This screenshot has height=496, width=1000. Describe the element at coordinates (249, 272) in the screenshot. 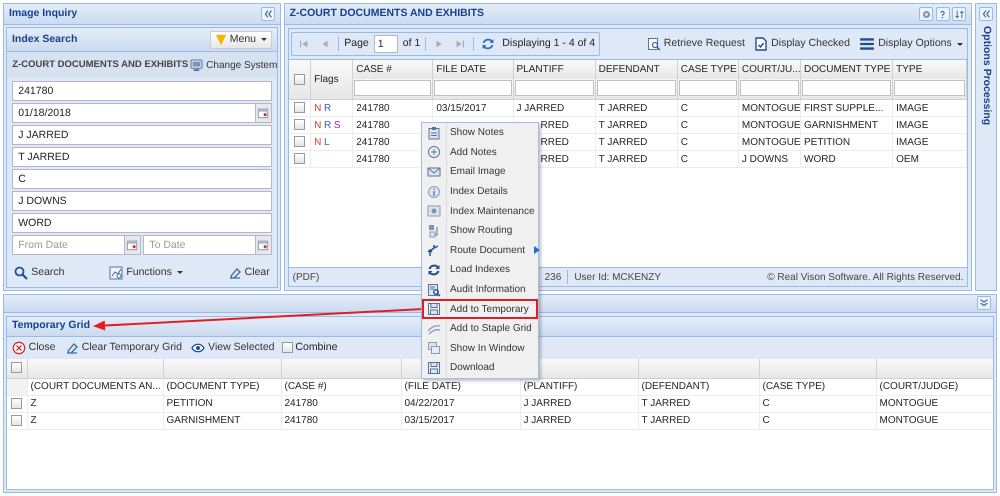

I see `clear-button: Clear` at that location.